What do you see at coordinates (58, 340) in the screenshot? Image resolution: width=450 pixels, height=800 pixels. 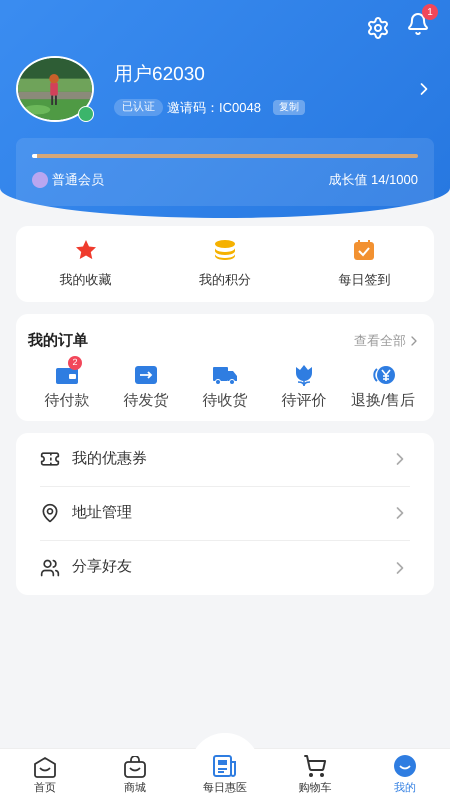 I see `orders-title: 我的订单` at bounding box center [58, 340].